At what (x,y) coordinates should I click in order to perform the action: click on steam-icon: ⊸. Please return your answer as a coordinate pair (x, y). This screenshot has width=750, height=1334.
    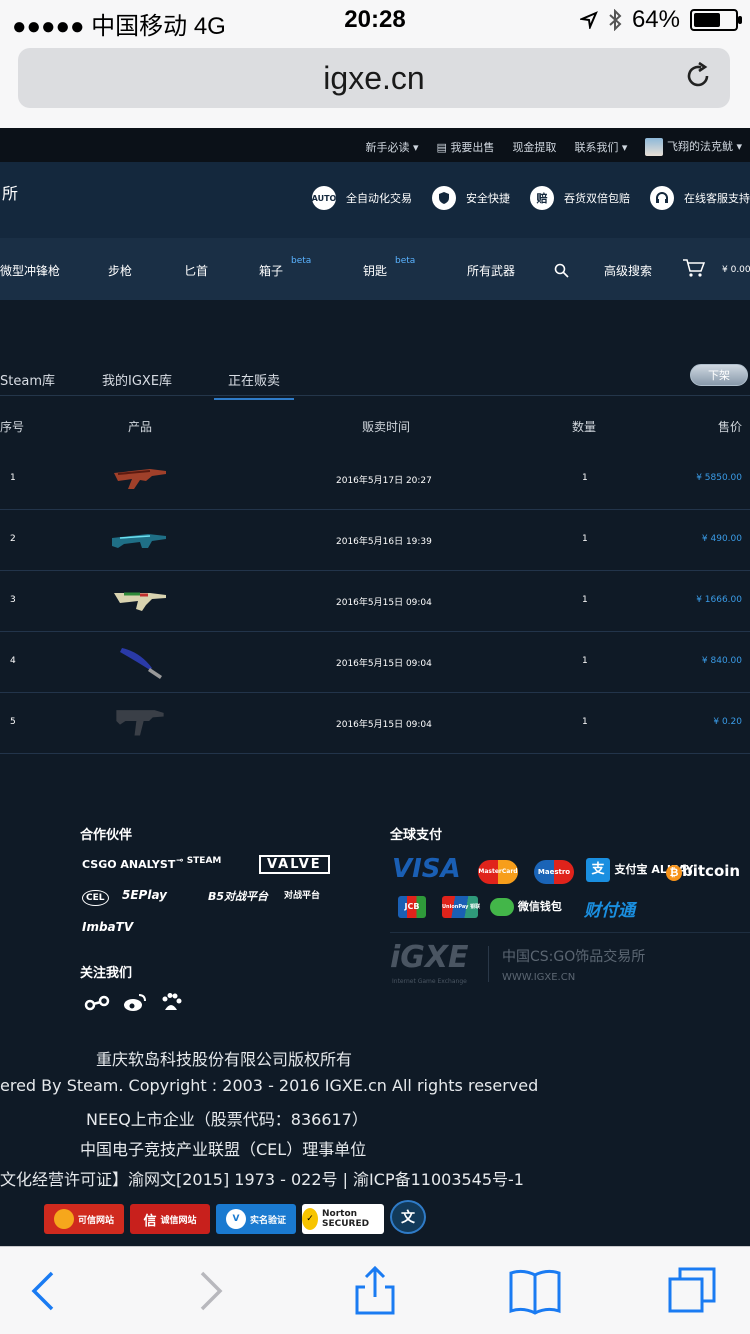
    Looking at the image, I should click on (180, 861).